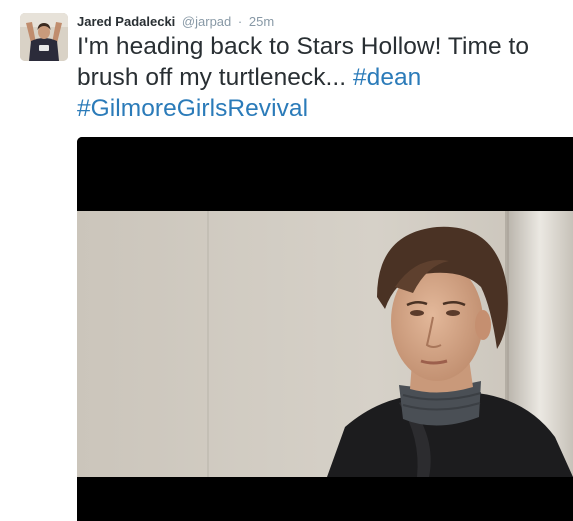 The width and height of the screenshot is (573, 521). What do you see at coordinates (175, 22) in the screenshot?
I see `tweet-header: Jared Padalecki @jarpad · 25m` at bounding box center [175, 22].